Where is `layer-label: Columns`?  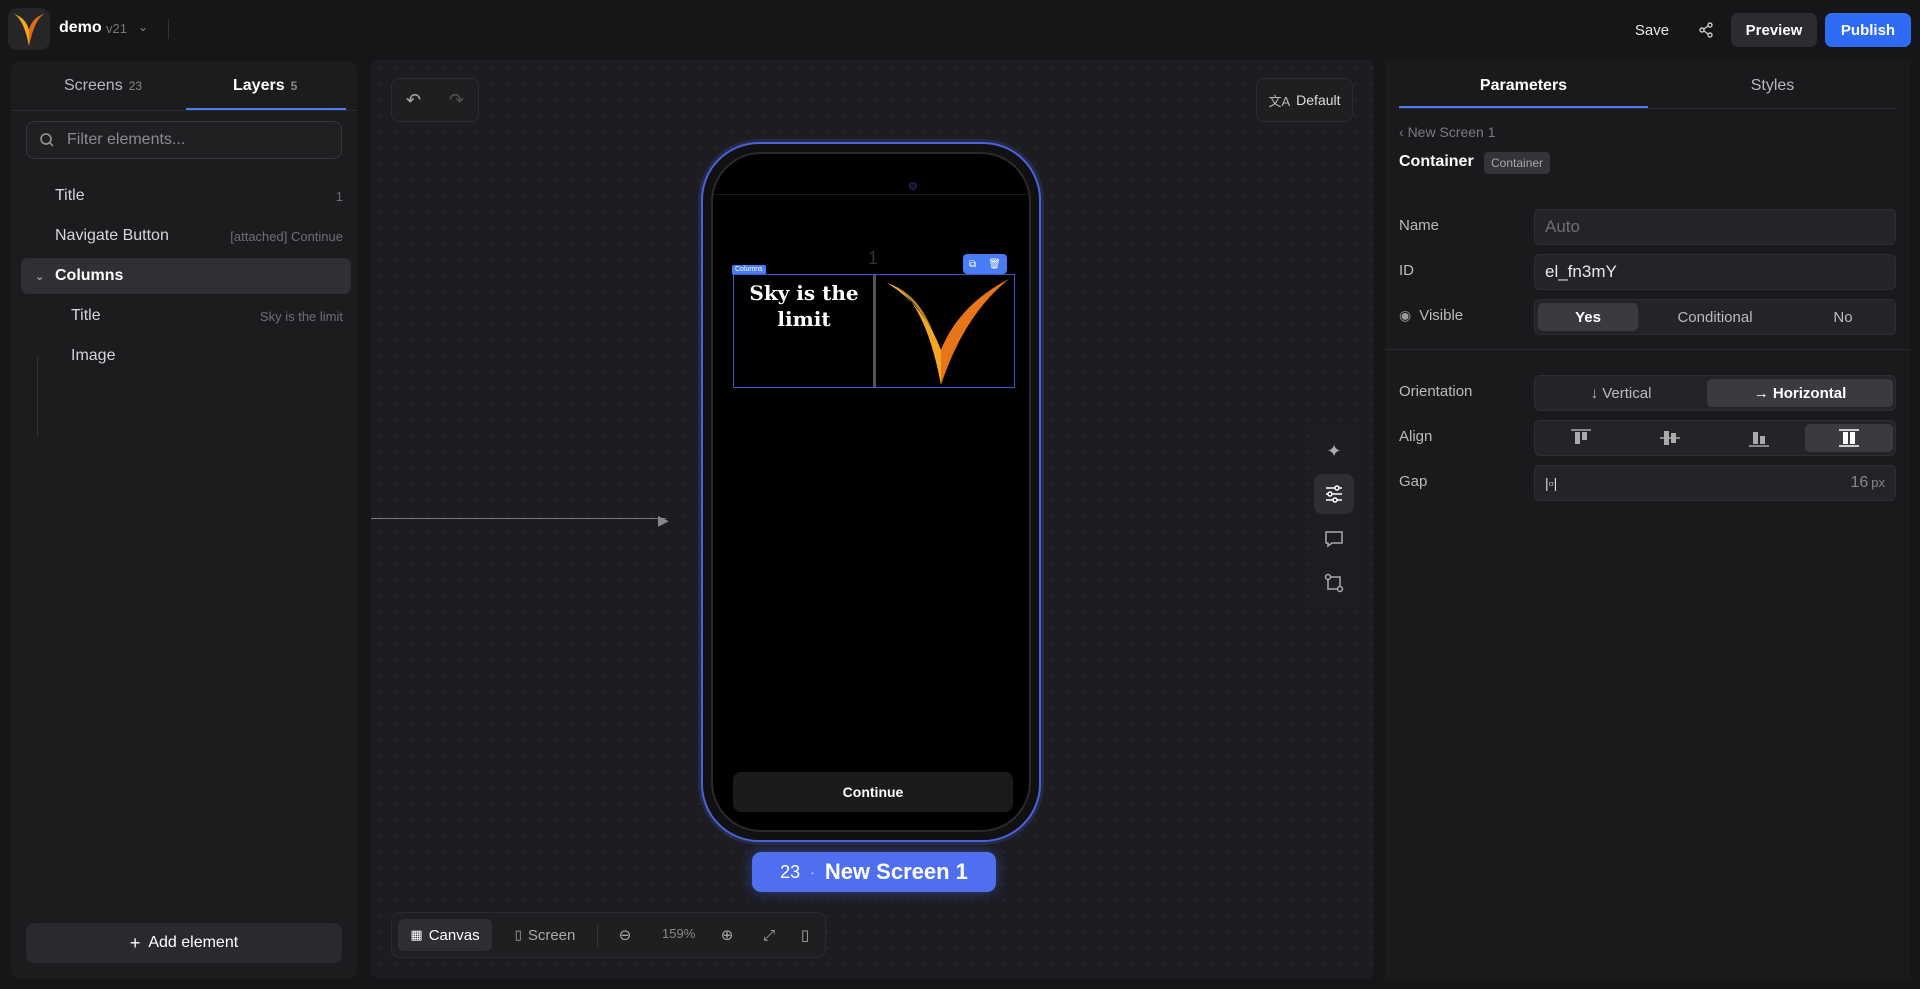 layer-label: Columns is located at coordinates (89, 275).